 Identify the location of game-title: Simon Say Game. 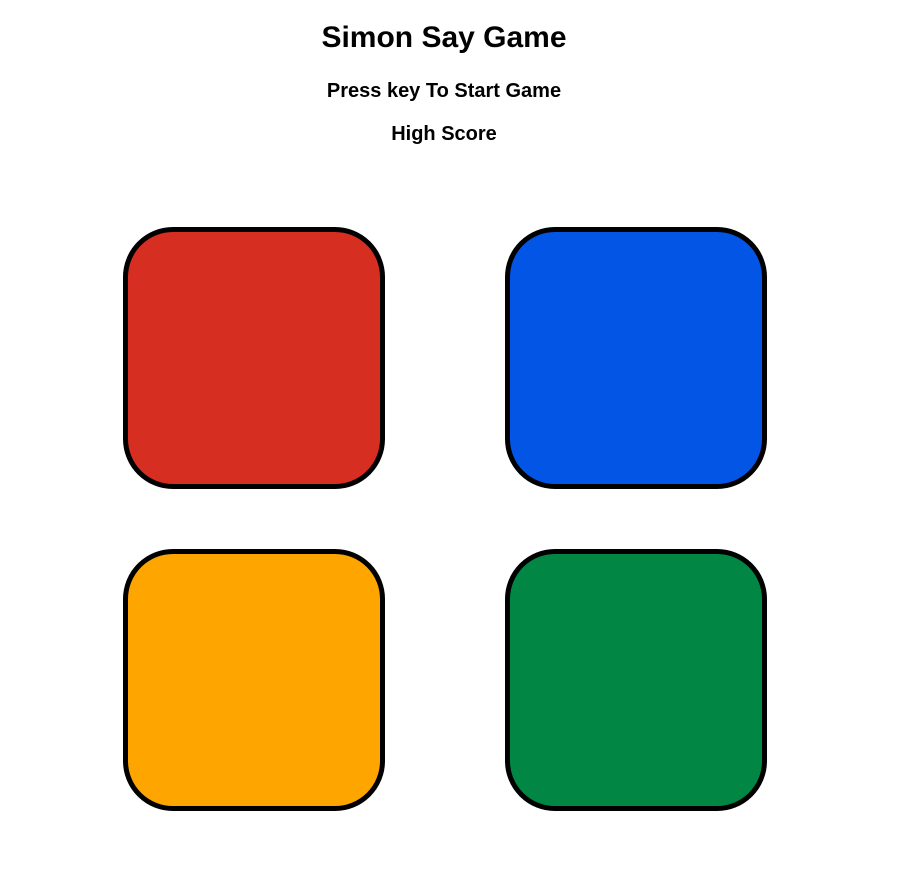
(444, 37).